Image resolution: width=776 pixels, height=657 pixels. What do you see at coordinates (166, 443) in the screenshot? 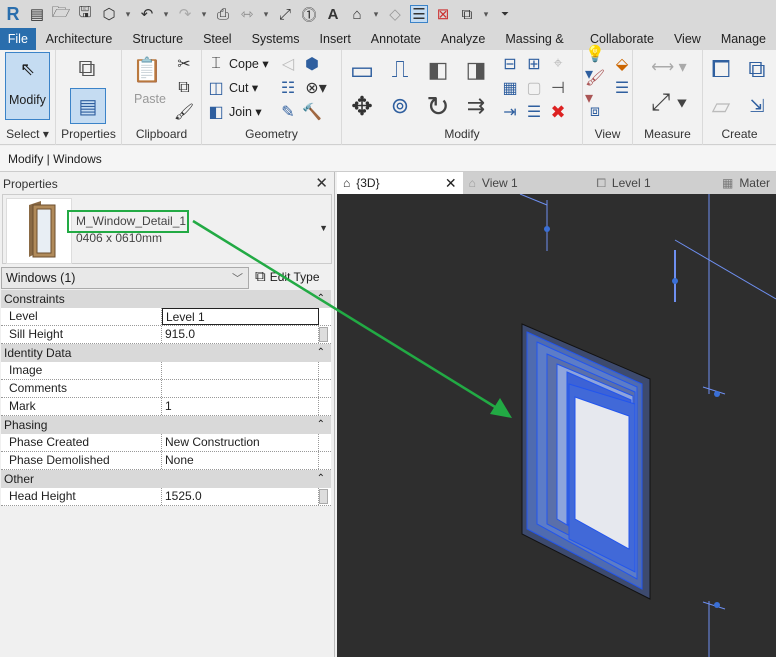
I see `property-row: Phase Created New Construction` at bounding box center [166, 443].